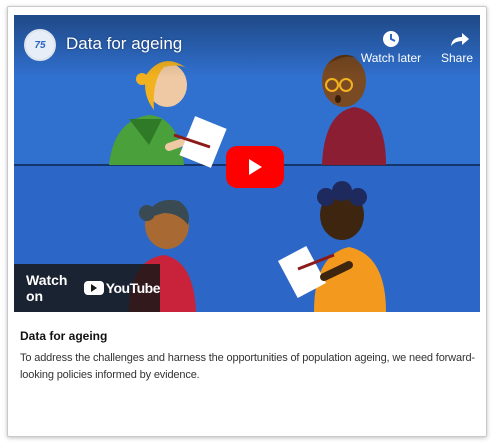  I want to click on youtube-logo: YouTube, so click(122, 288).